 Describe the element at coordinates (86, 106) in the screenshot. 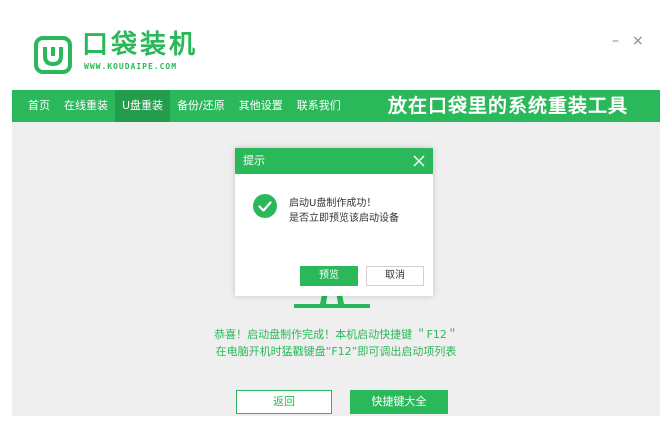

I see `nav-item-online-reinstall: 在线重装` at that location.